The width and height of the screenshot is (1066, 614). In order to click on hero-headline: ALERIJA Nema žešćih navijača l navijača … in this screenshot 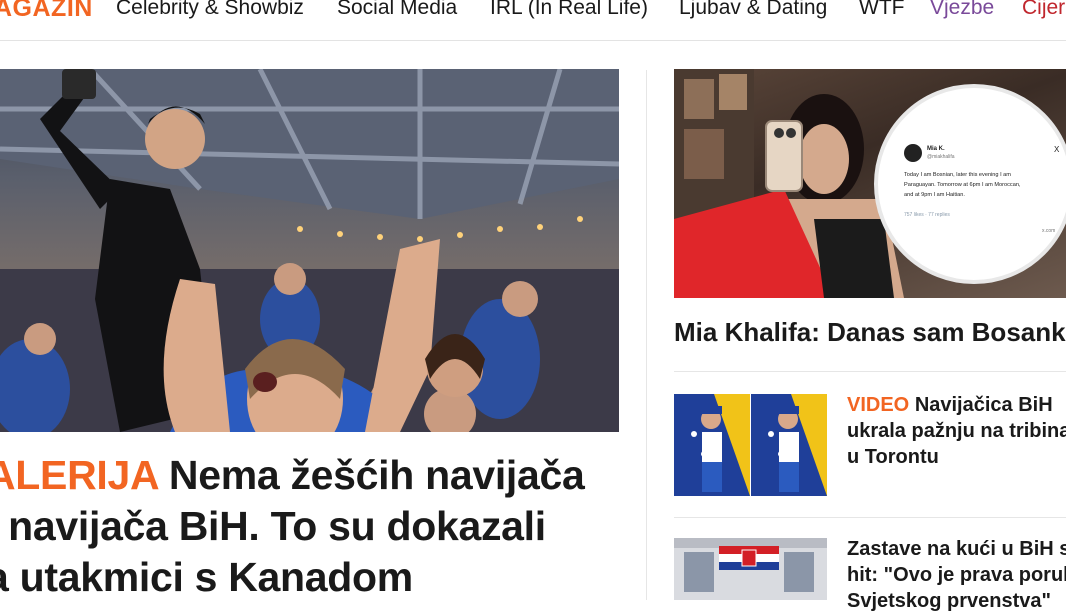, I will do `click(313, 526)`.